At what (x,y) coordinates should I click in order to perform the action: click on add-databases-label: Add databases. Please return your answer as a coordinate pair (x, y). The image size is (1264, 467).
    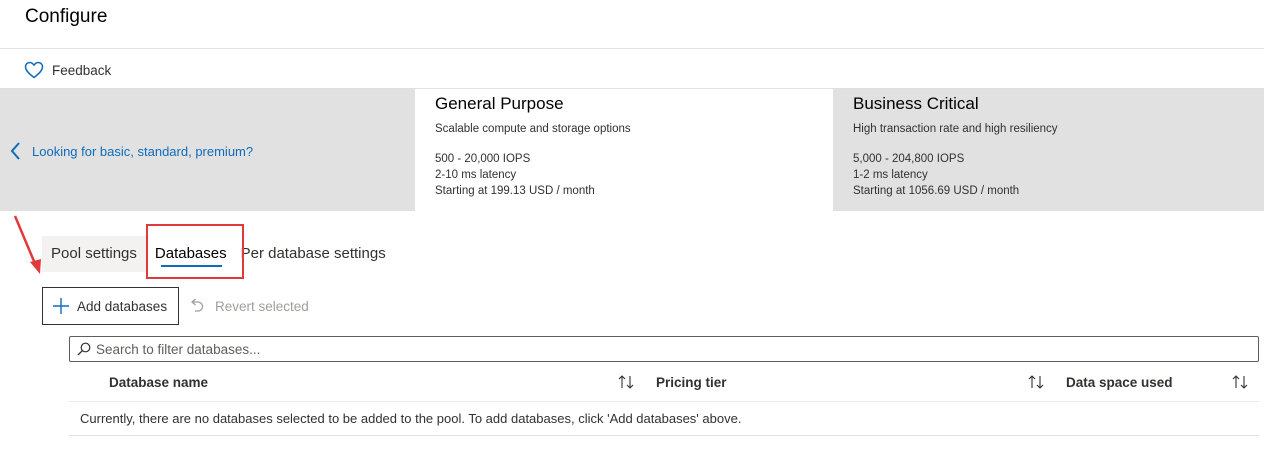
    Looking at the image, I should click on (122, 306).